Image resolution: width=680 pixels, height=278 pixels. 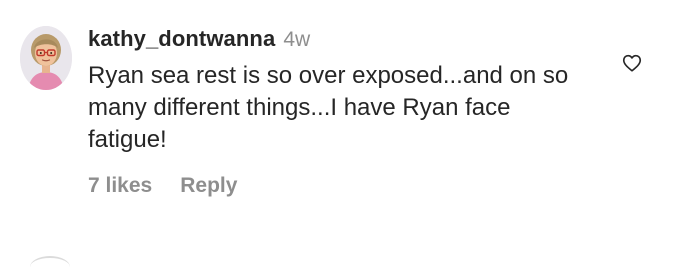 I want to click on avatar, so click(x=46, y=58).